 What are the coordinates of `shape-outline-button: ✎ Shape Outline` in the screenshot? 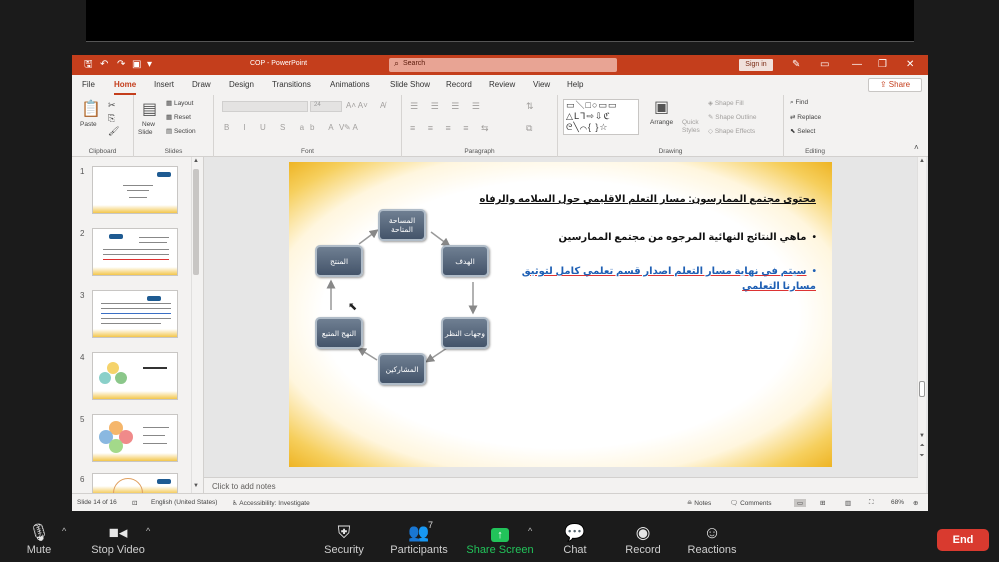 It's located at (732, 117).